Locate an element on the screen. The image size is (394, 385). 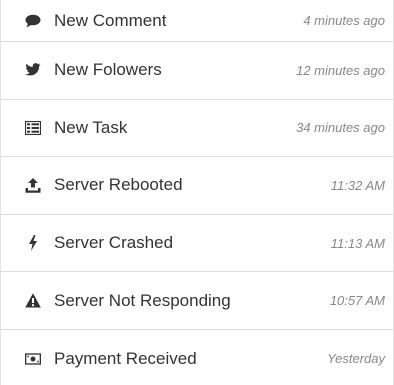
notification-item-server-crashed: Server Crashed 11:13 AM is located at coordinates (197, 244).